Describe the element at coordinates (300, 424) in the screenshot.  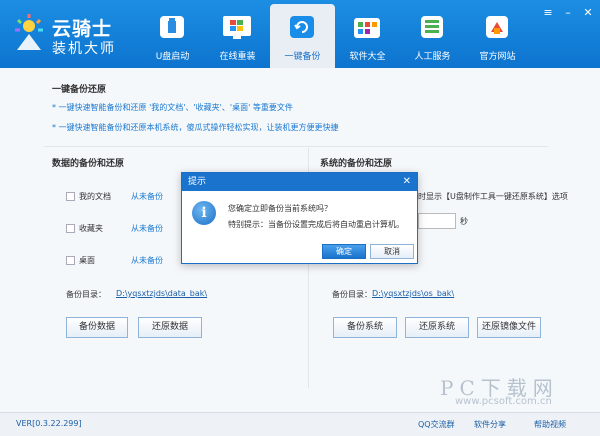
I see `status-bar: VER[0.3.22.299] QQ交流群 软件分享 帮助视频` at that location.